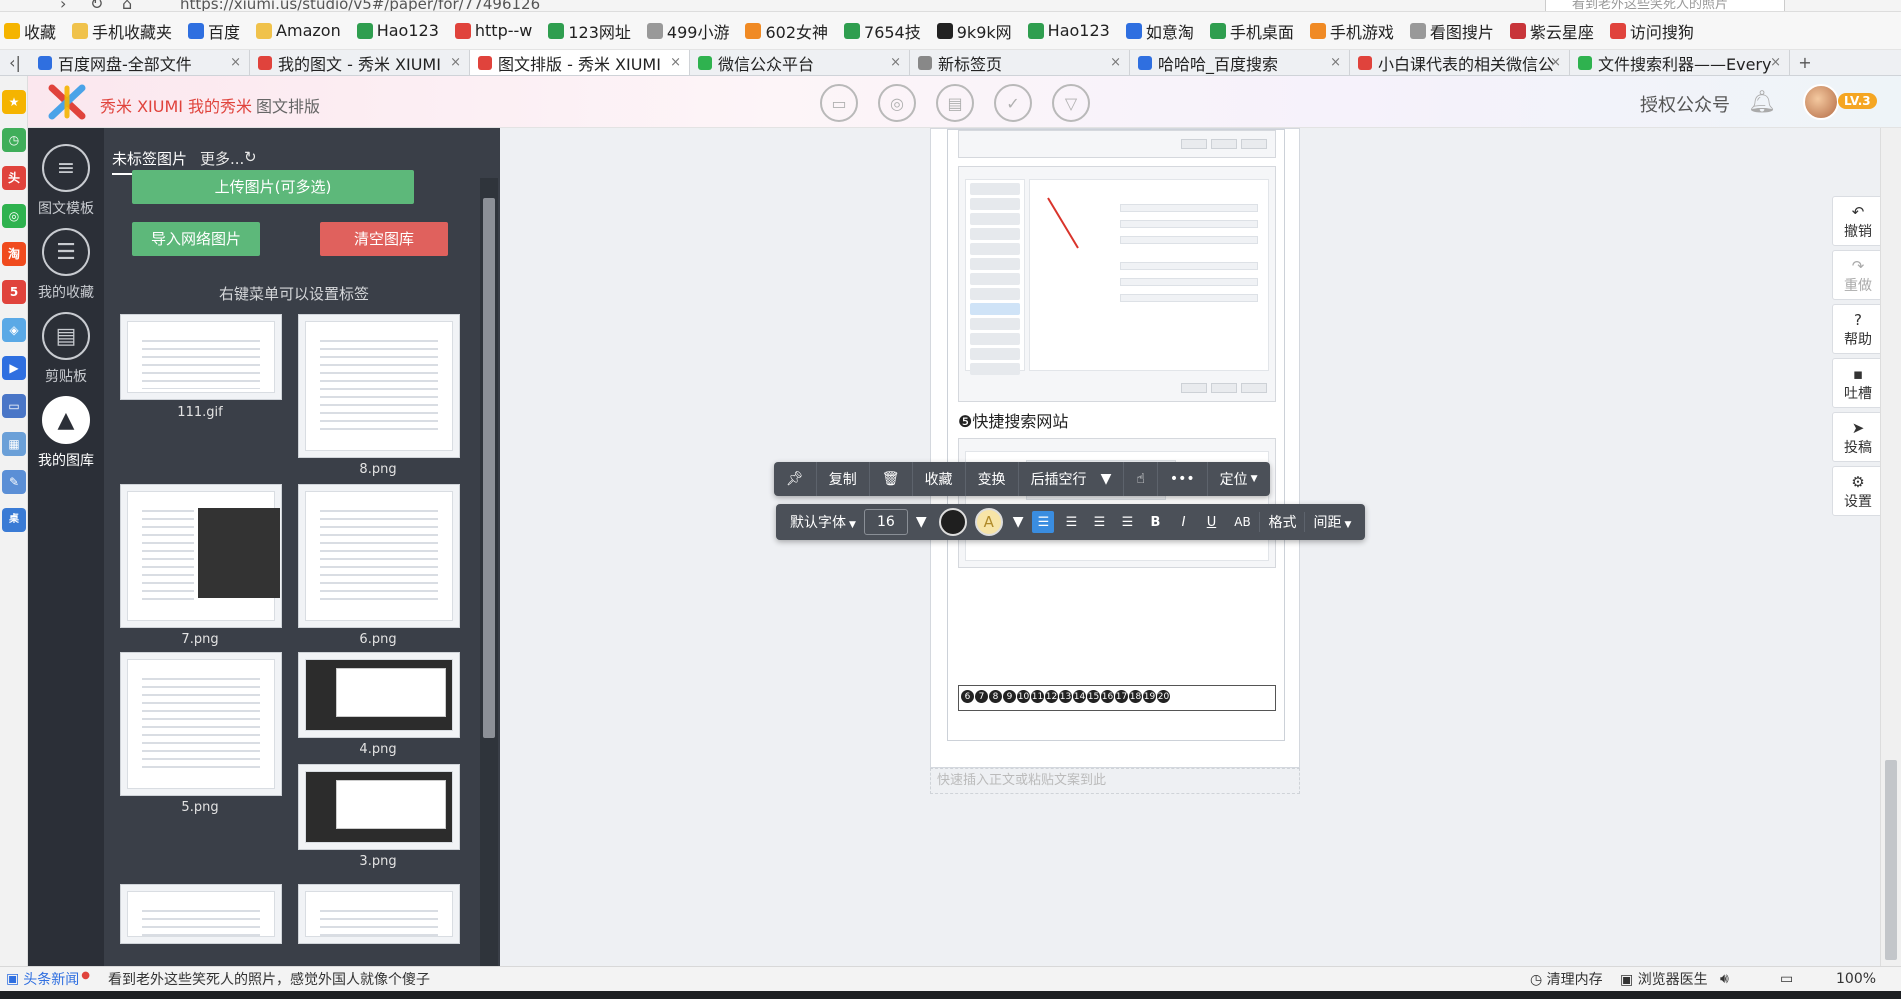  Describe the element at coordinates (939, 479) in the screenshot. I see `collect-button: 收藏` at that location.